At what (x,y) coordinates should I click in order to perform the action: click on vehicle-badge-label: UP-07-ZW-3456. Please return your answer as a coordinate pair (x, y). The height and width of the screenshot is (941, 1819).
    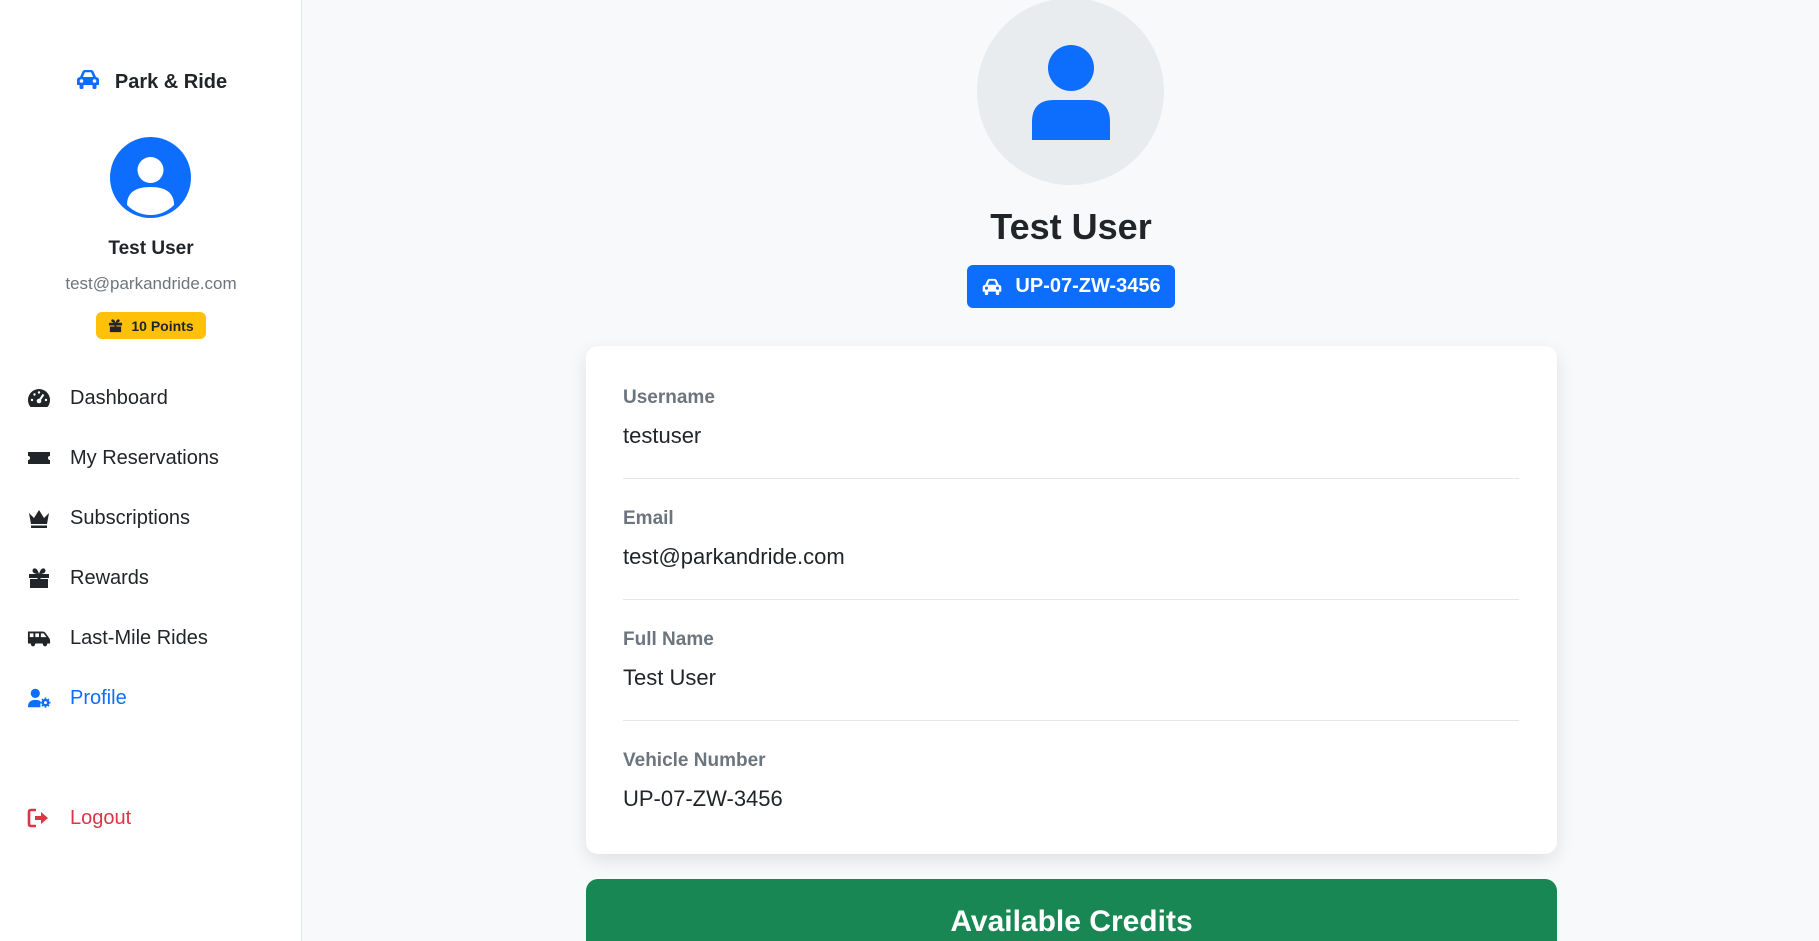
    Looking at the image, I should click on (1088, 286).